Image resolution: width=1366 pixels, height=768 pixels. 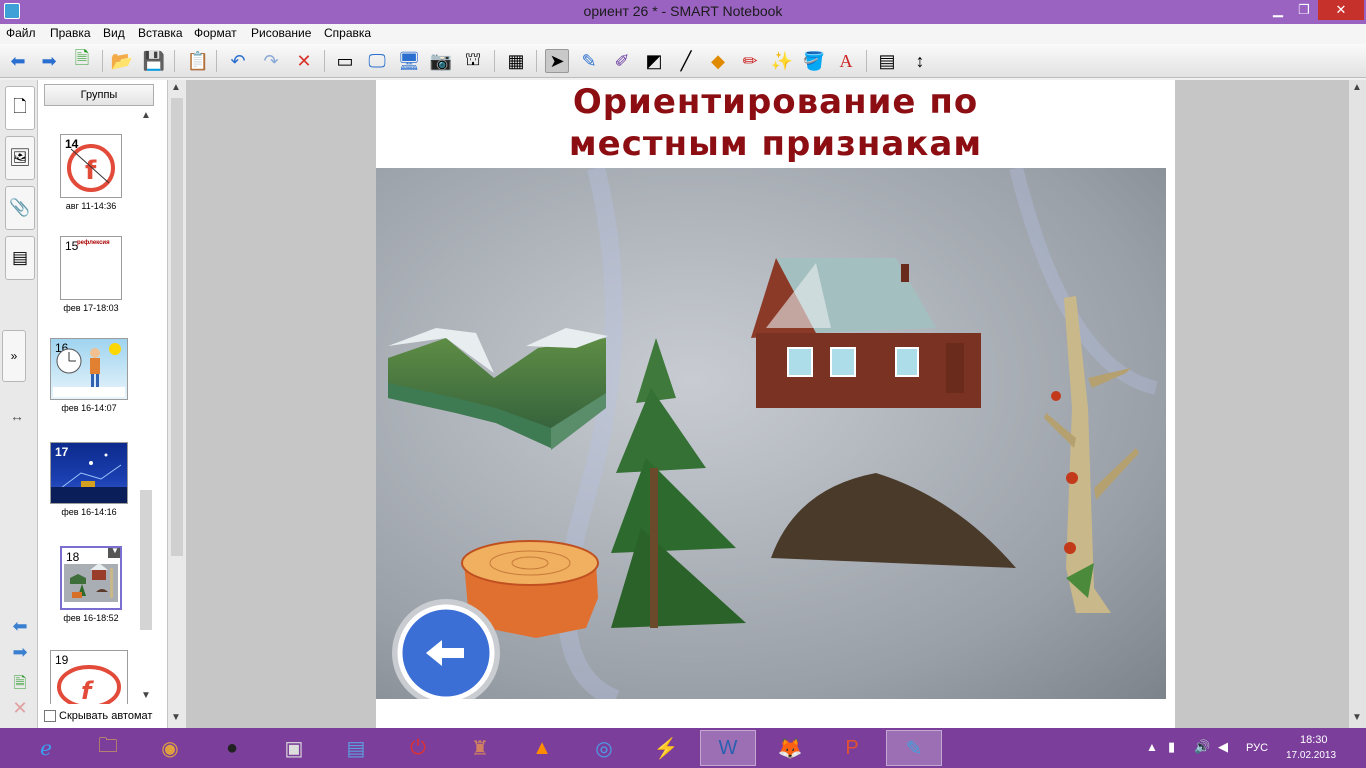 I want to click on language-indicator: РУС, so click(x=1257, y=748).